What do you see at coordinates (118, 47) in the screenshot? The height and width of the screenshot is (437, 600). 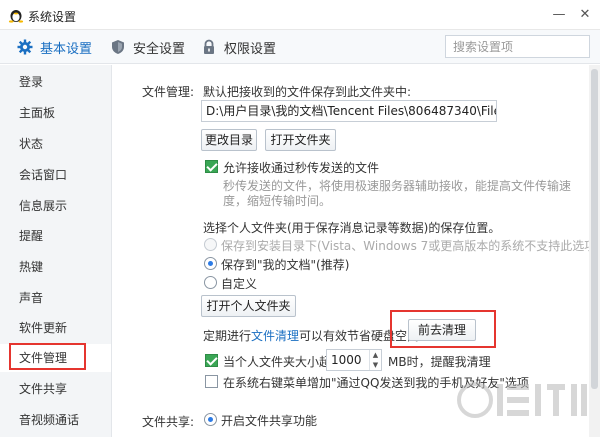 I see `shield-icon` at bounding box center [118, 47].